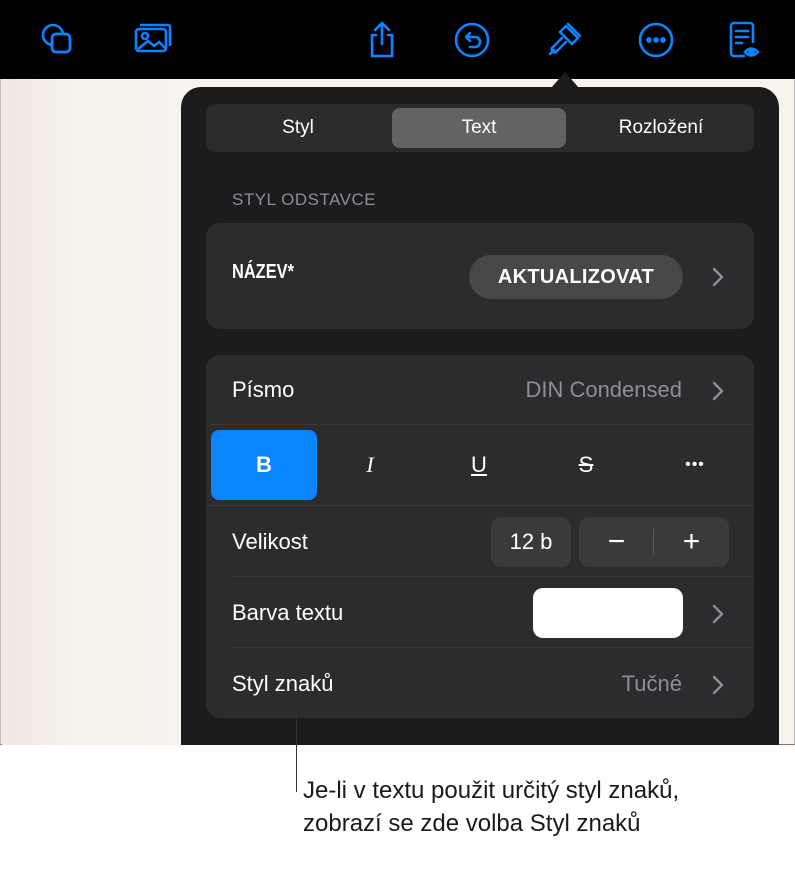 The height and width of the screenshot is (880, 795). Describe the element at coordinates (565, 80) in the screenshot. I see `popover-arrow` at that location.